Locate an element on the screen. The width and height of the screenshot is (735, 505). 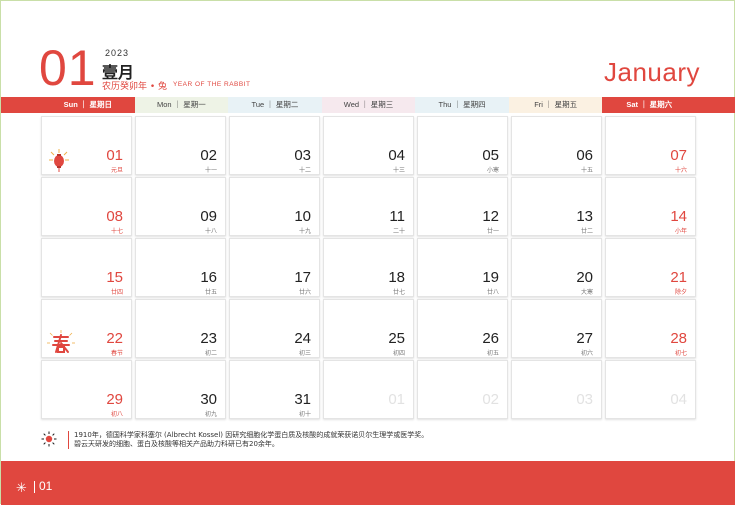
lunar-date: 十九 is located at coordinates (304, 231).